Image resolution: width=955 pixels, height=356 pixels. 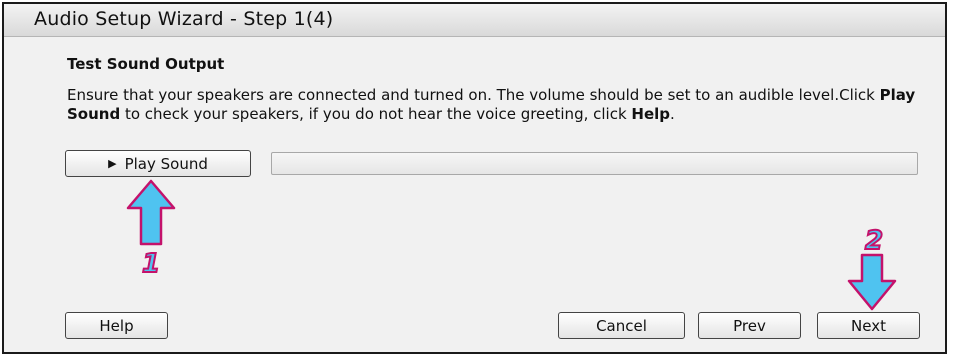 What do you see at coordinates (184, 19) in the screenshot?
I see `window-title: Audio Setup Wizard - Step 1(4)` at bounding box center [184, 19].